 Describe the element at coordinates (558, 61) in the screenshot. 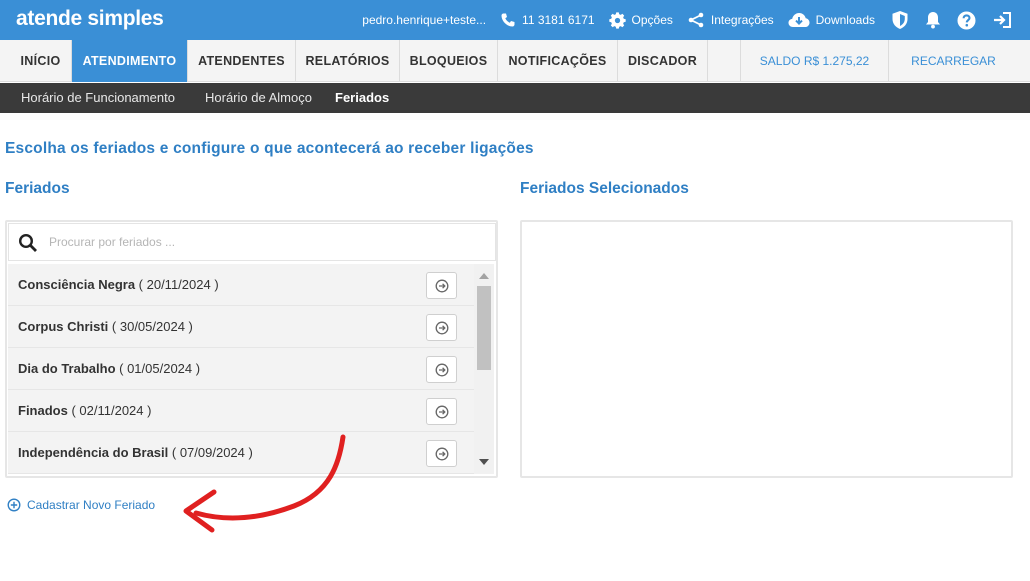

I see `tab-notificacoes: NOTIFICAÇÕES` at that location.